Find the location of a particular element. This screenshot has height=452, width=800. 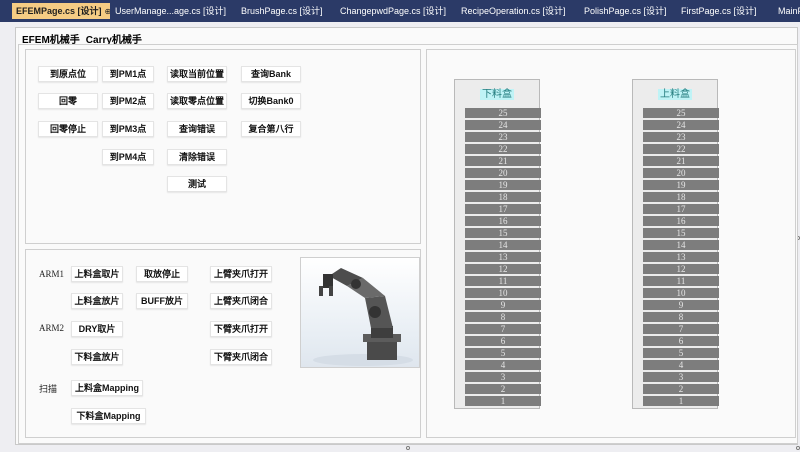

upper-arm-gripper-close-button: 上臂夹爪闭合 is located at coordinates (241, 301).